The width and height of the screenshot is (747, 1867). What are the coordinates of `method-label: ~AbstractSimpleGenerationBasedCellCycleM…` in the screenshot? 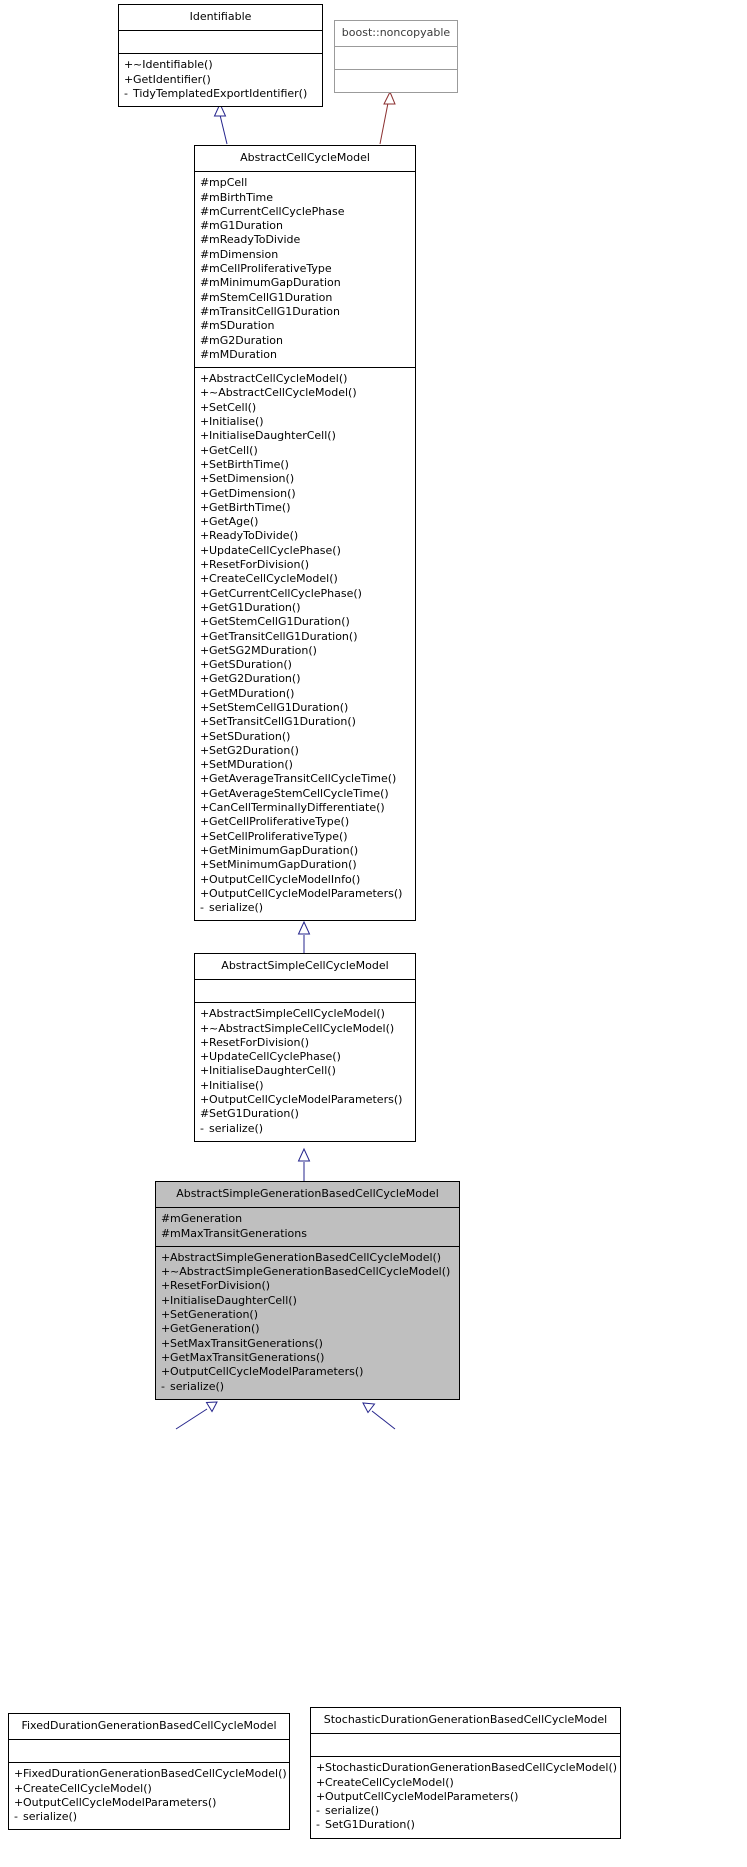 It's located at (310, 1272).